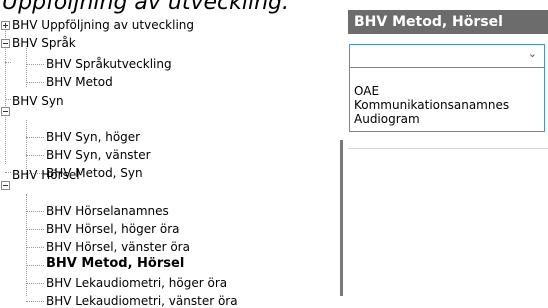 This screenshot has width=548, height=308. I want to click on method-dropdown-list: OAE Kommunikationsanamnes Audiogram, so click(447, 100).